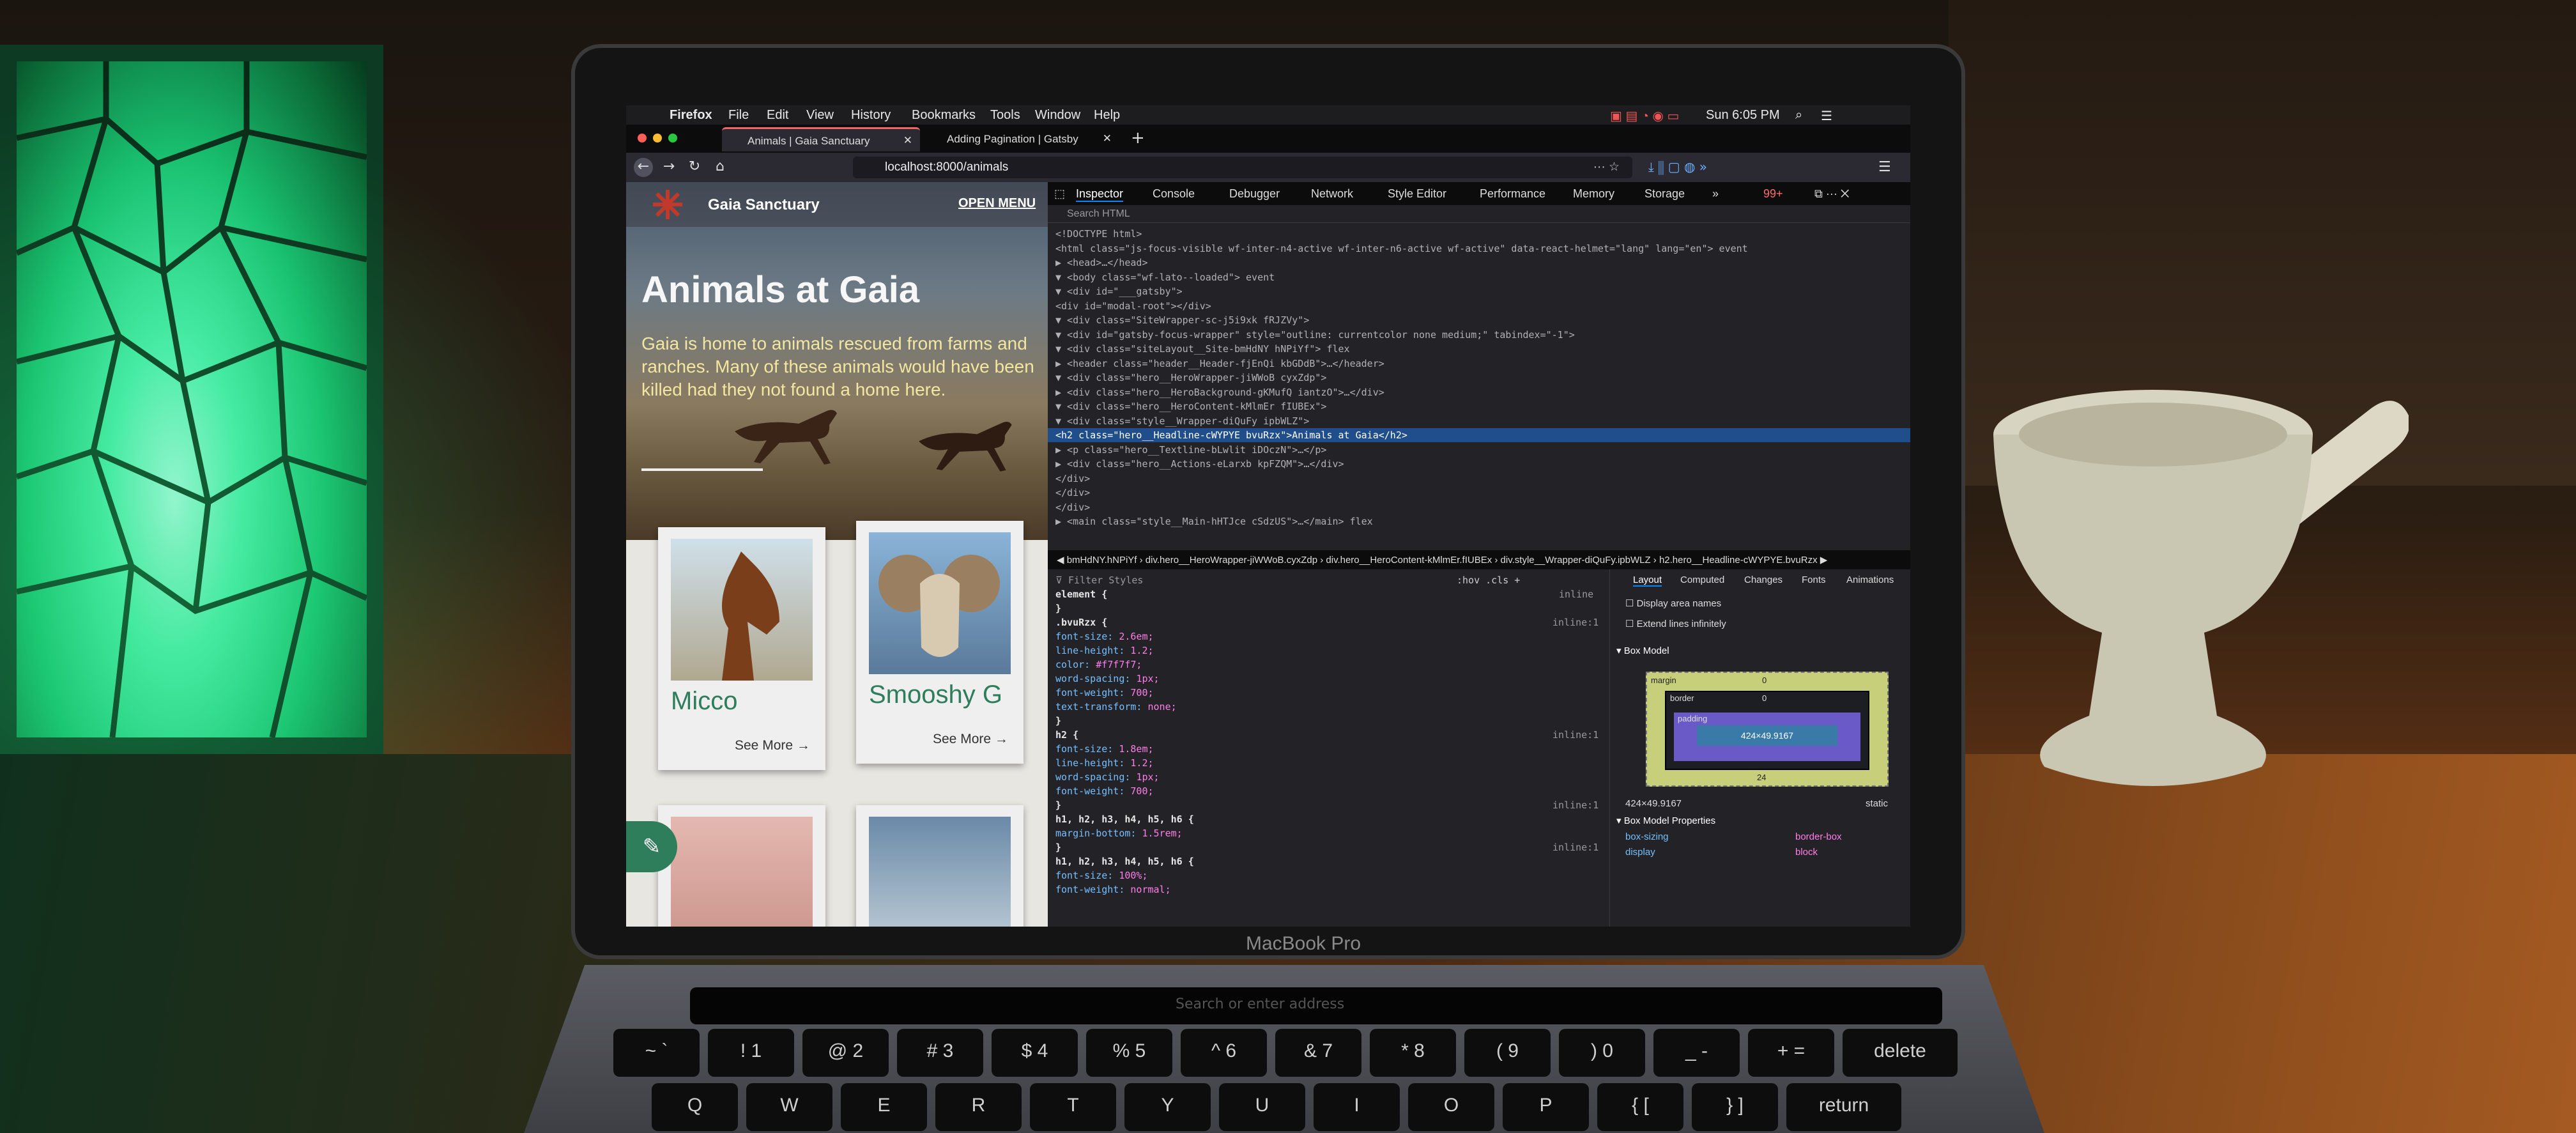 The image size is (2576, 1133). What do you see at coordinates (1107, 678) in the screenshot?
I see `css-rule-line: word-spacing: 1px;` at bounding box center [1107, 678].